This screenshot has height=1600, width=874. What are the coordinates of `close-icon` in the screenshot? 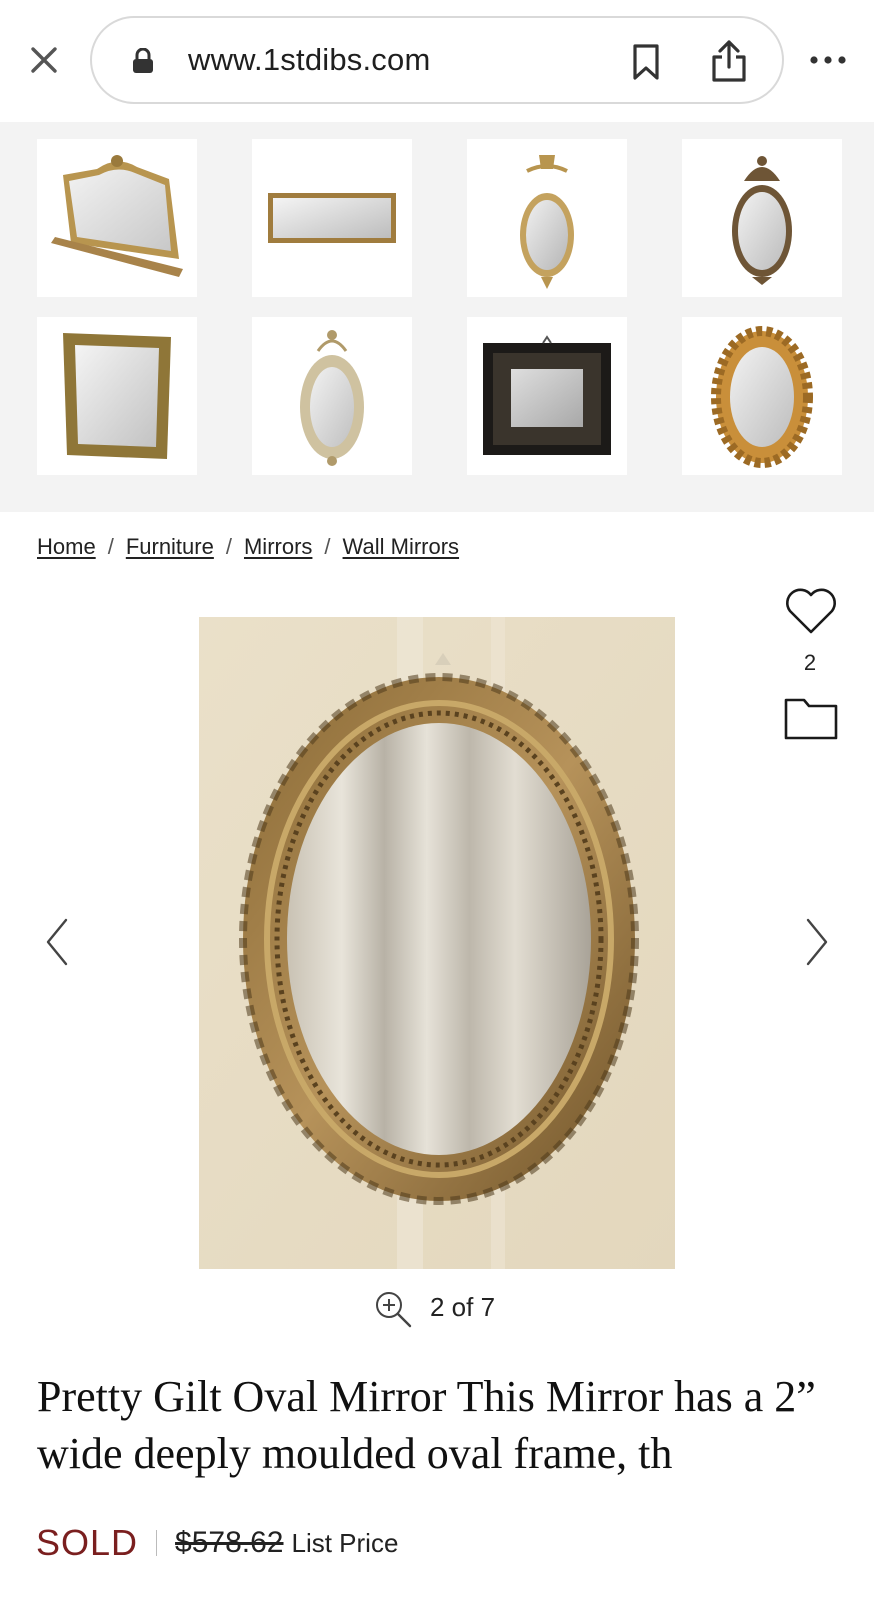 It's located at (44, 60).